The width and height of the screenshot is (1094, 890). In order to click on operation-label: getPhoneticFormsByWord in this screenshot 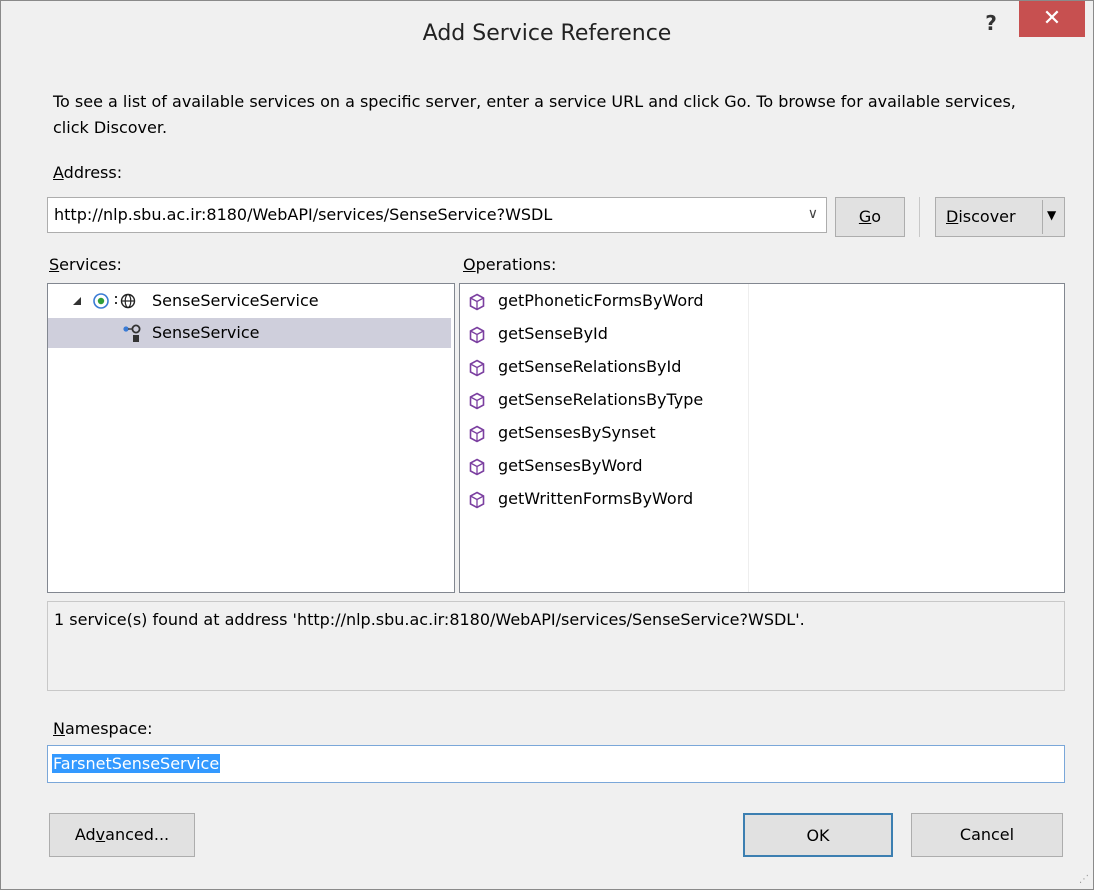, I will do `click(601, 300)`.